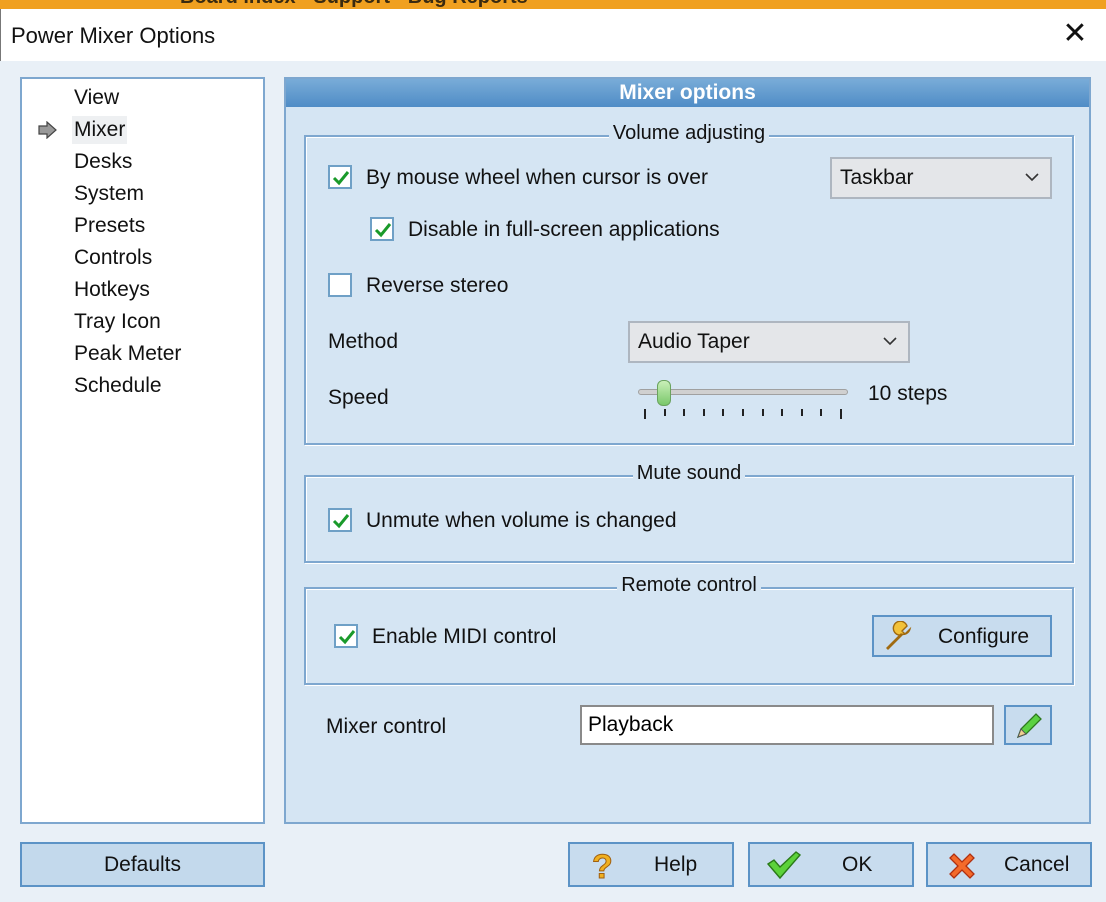 Image resolution: width=1106 pixels, height=902 pixels. Describe the element at coordinates (118, 386) in the screenshot. I see `sidebar-item-schedule: Schedule` at that location.